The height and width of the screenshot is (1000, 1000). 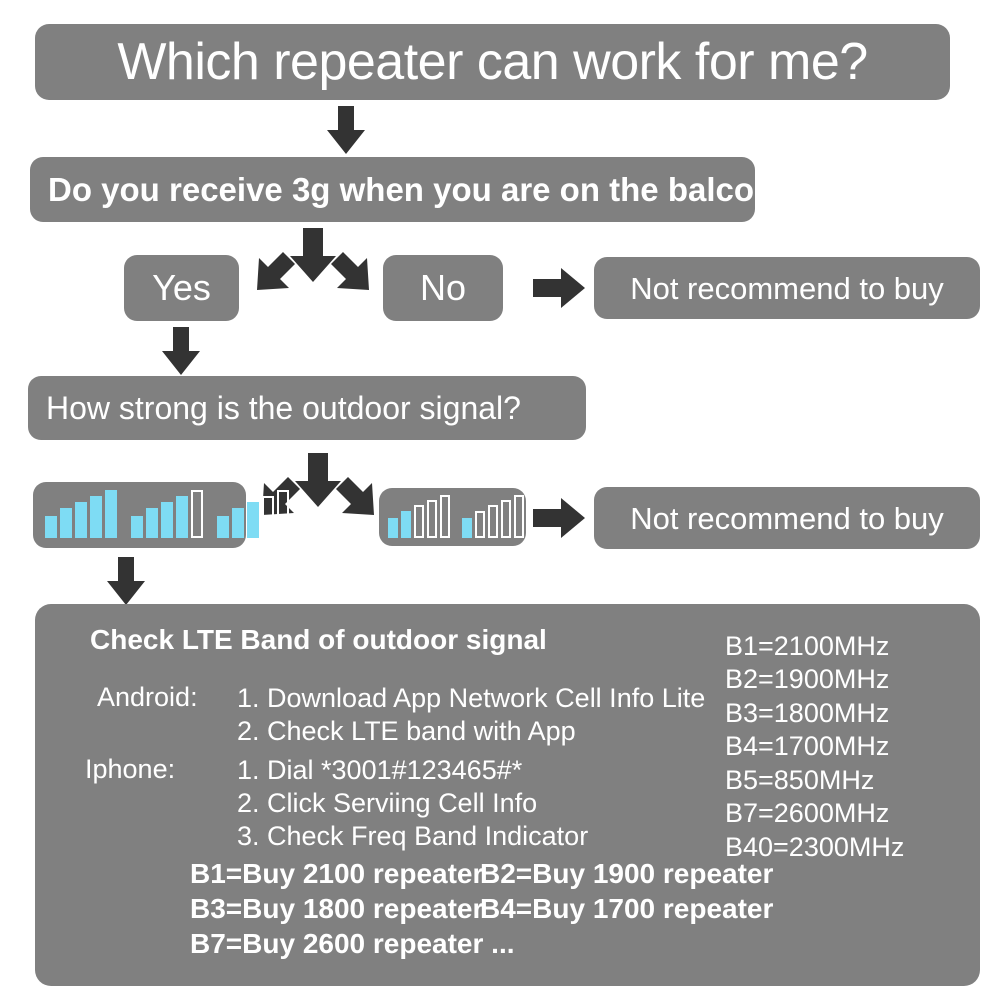 What do you see at coordinates (126, 581) in the screenshot?
I see `arrow-down-strong-to-detail` at bounding box center [126, 581].